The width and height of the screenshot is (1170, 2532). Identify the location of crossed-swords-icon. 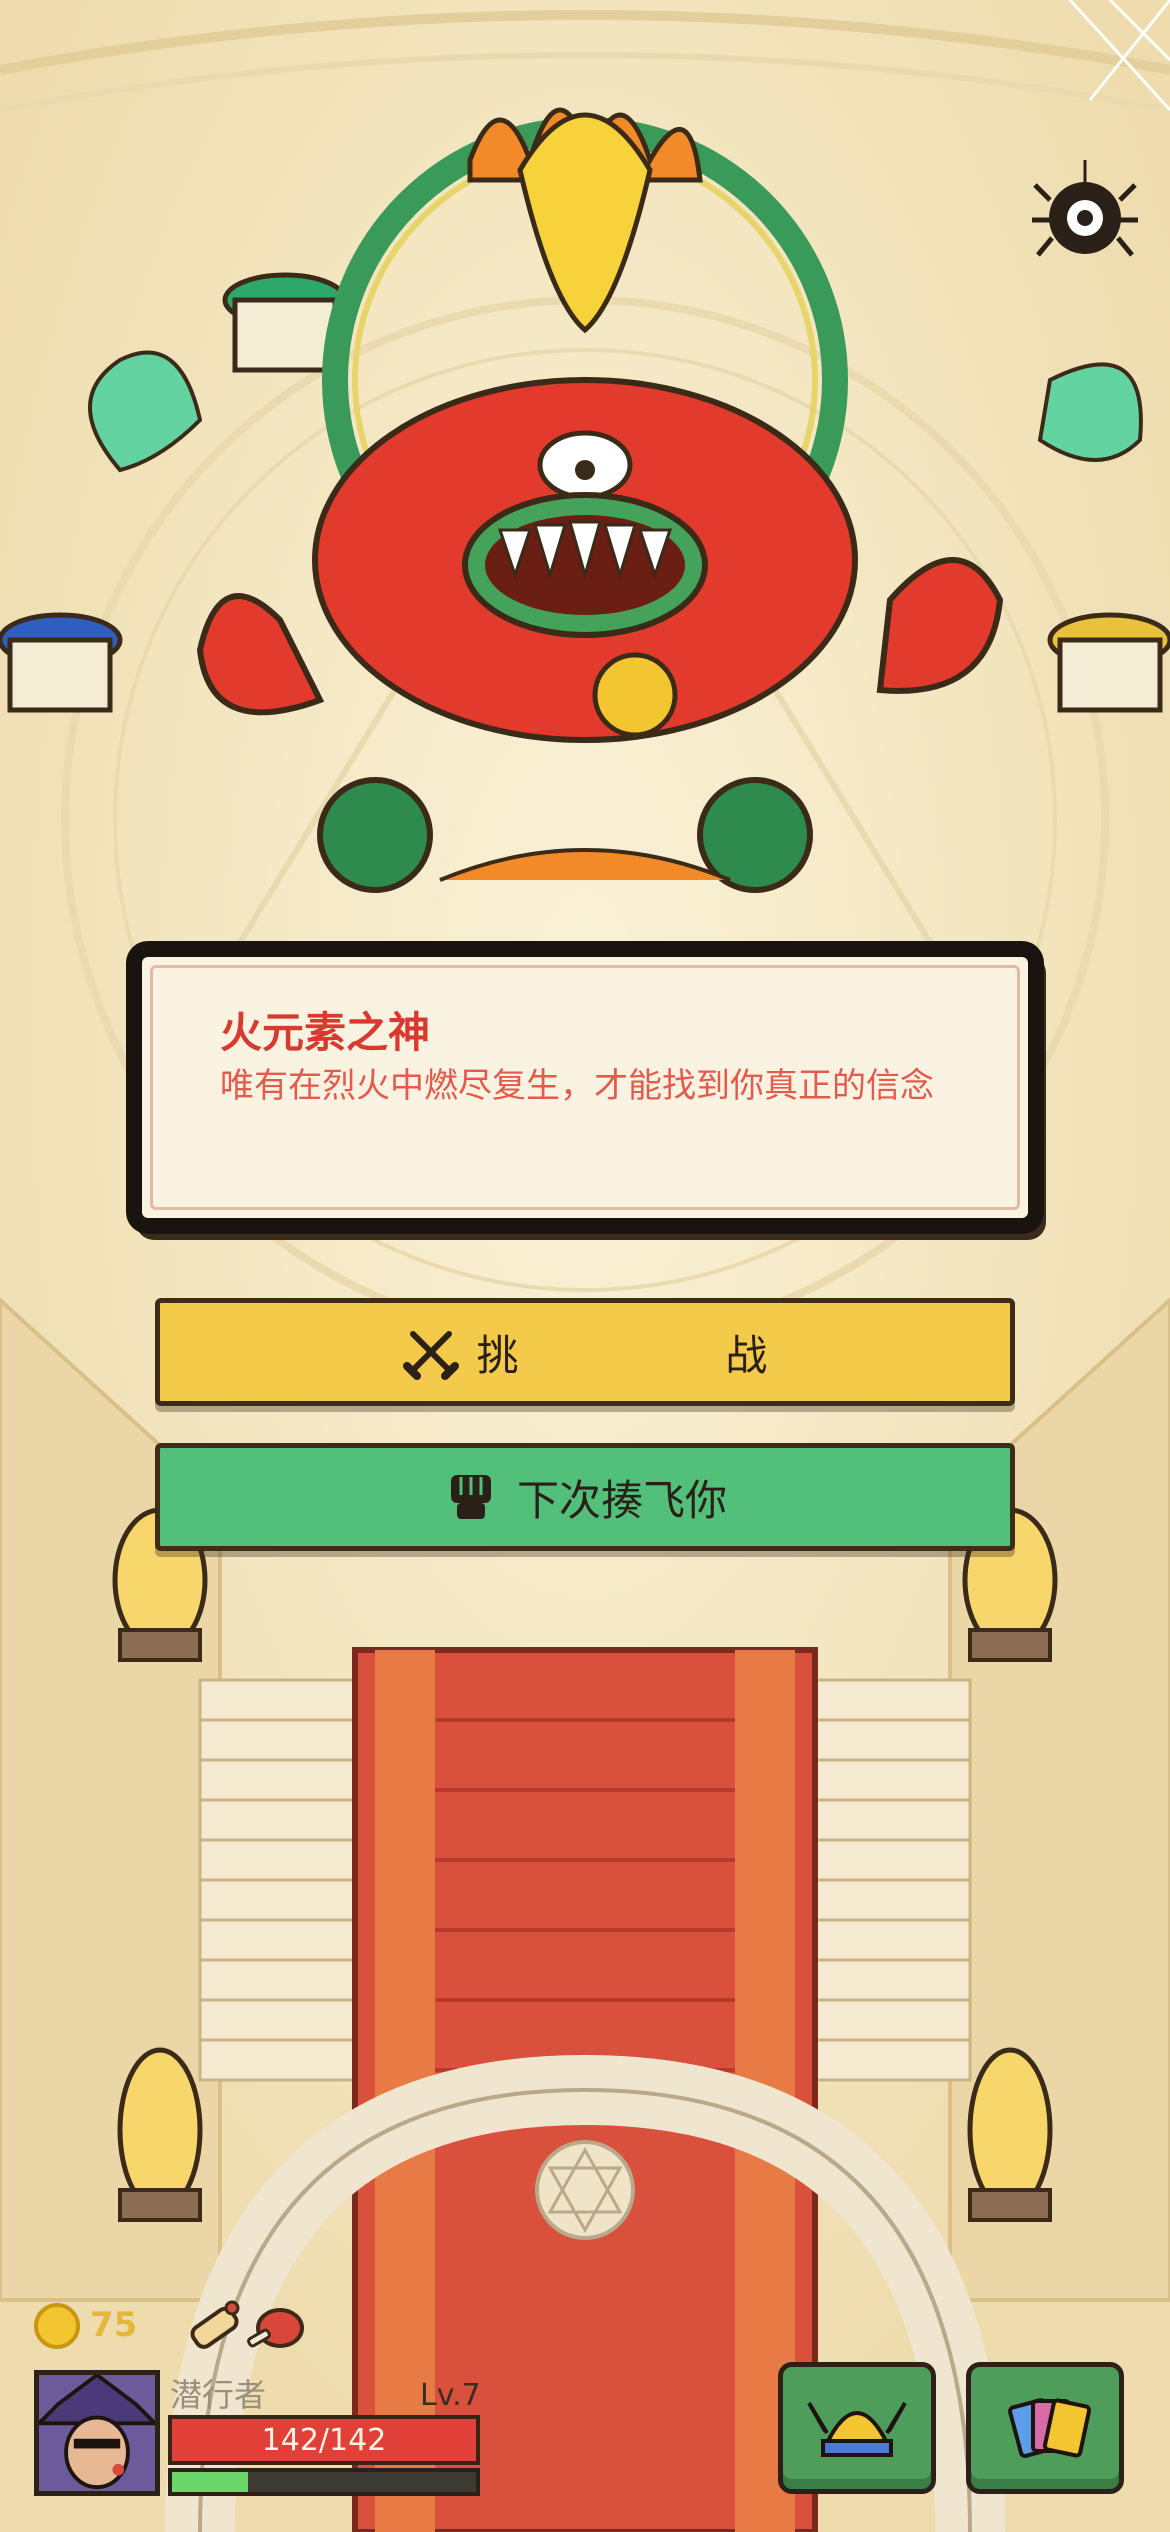
(430, 1355).